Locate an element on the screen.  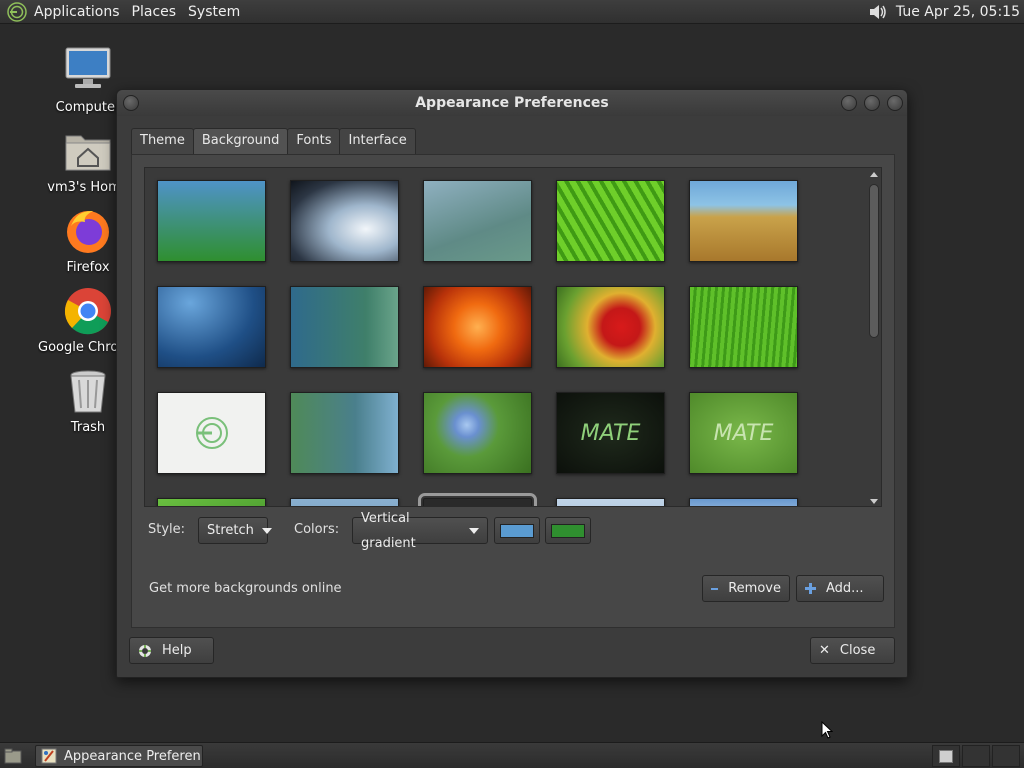
secondary-color-button is located at coordinates (568, 530).